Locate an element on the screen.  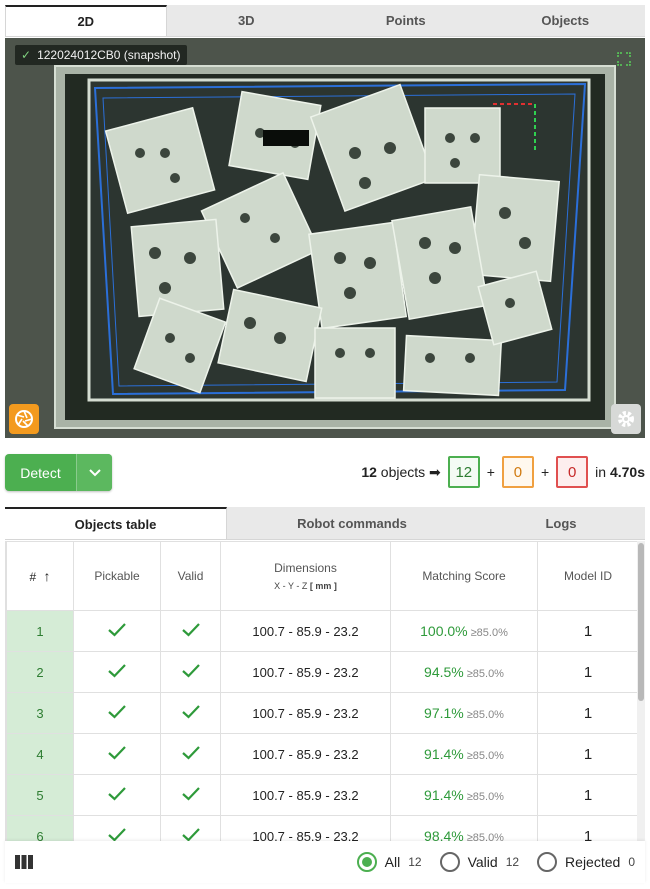
matching-score-cell: 97.1% ≥85.0% is located at coordinates (464, 713).